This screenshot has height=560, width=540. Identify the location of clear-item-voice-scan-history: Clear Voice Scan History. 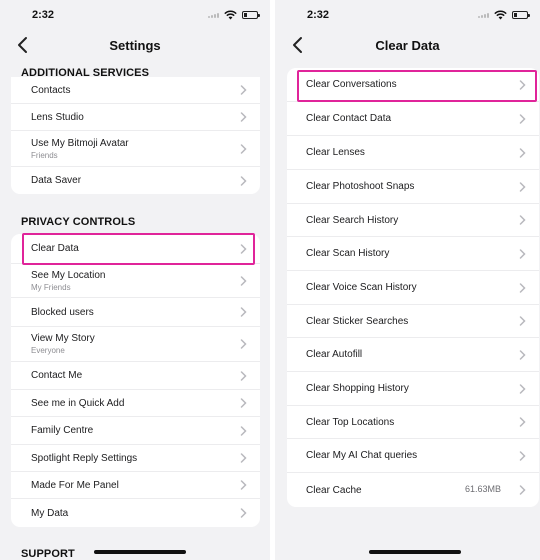
(413, 288).